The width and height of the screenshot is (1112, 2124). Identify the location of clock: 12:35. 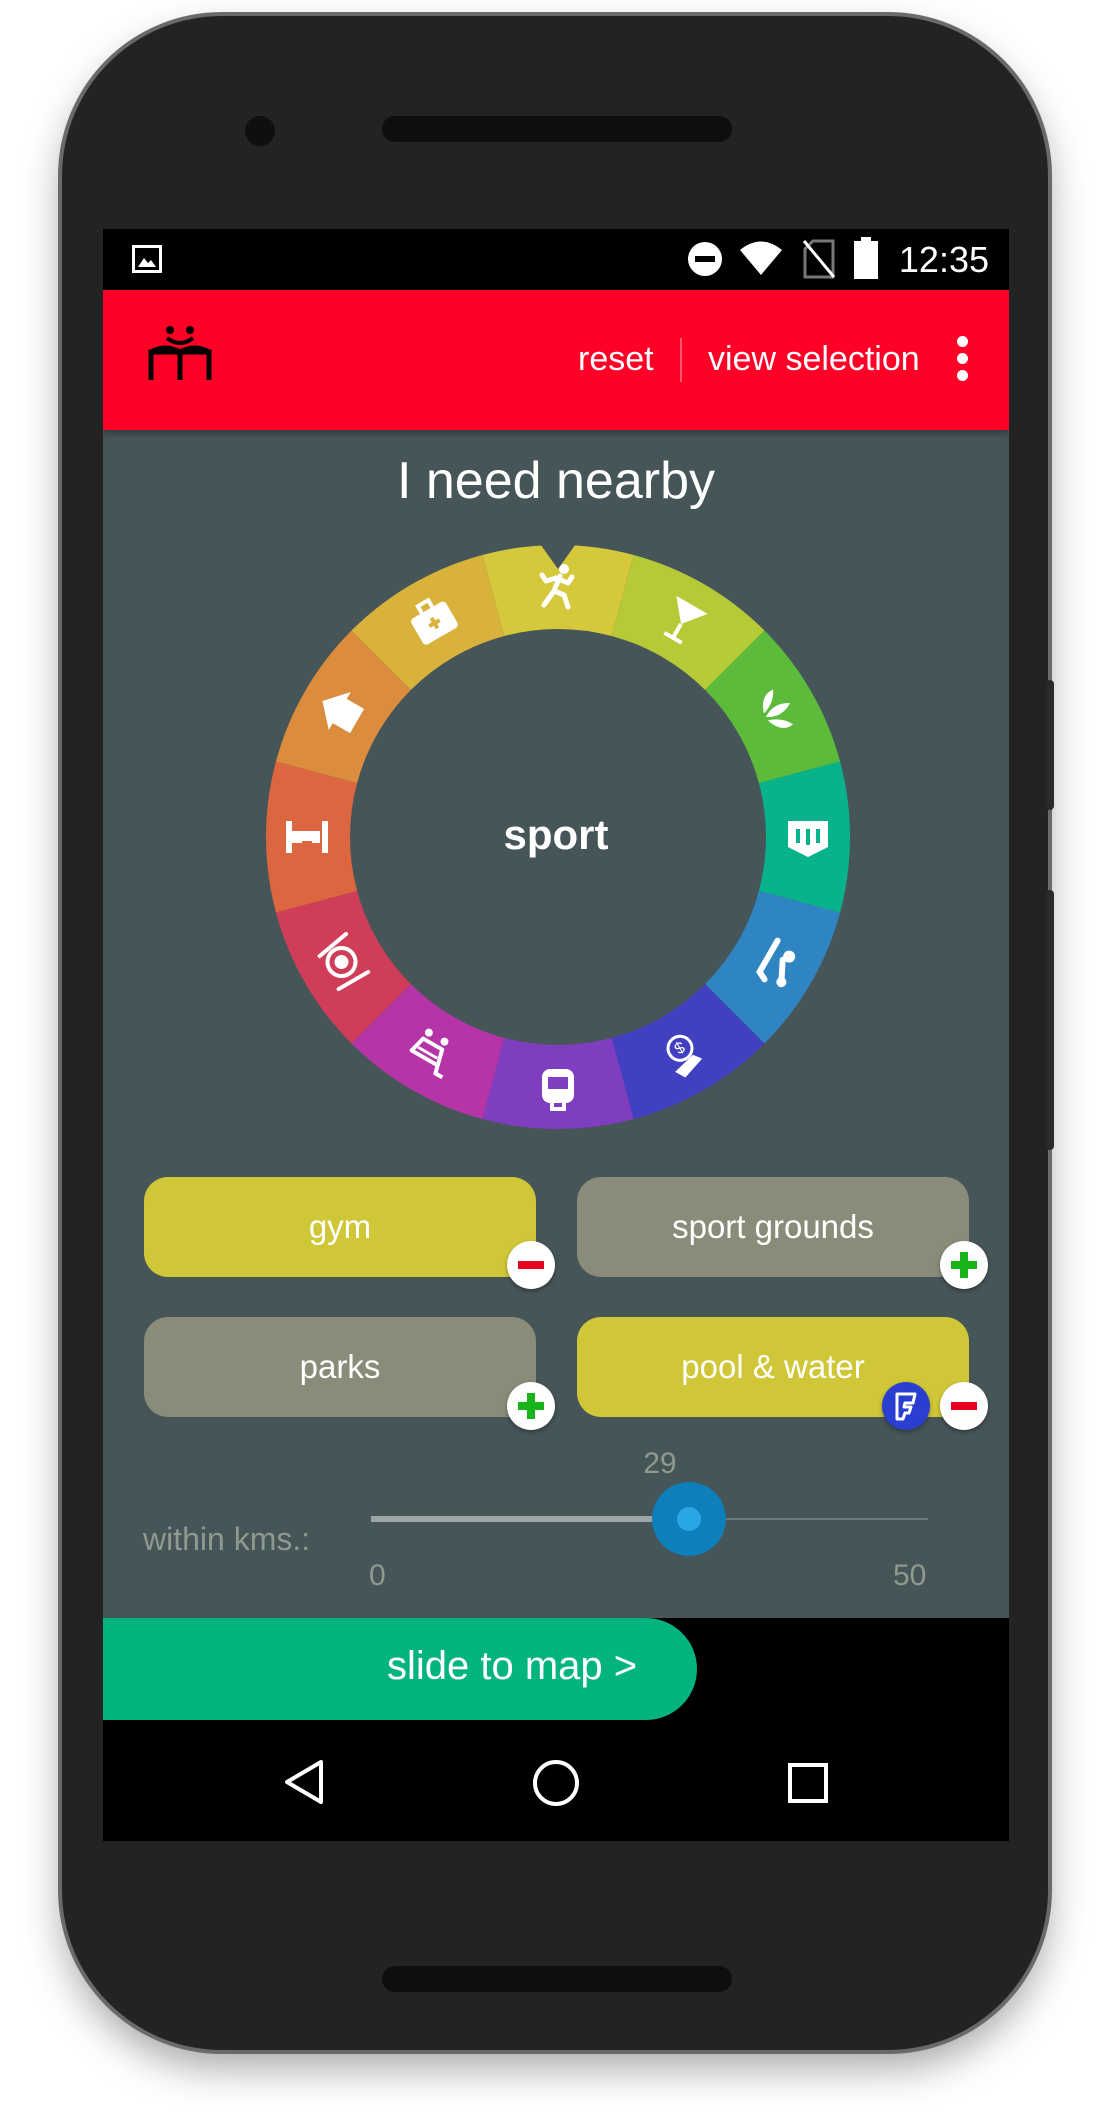
(943, 259).